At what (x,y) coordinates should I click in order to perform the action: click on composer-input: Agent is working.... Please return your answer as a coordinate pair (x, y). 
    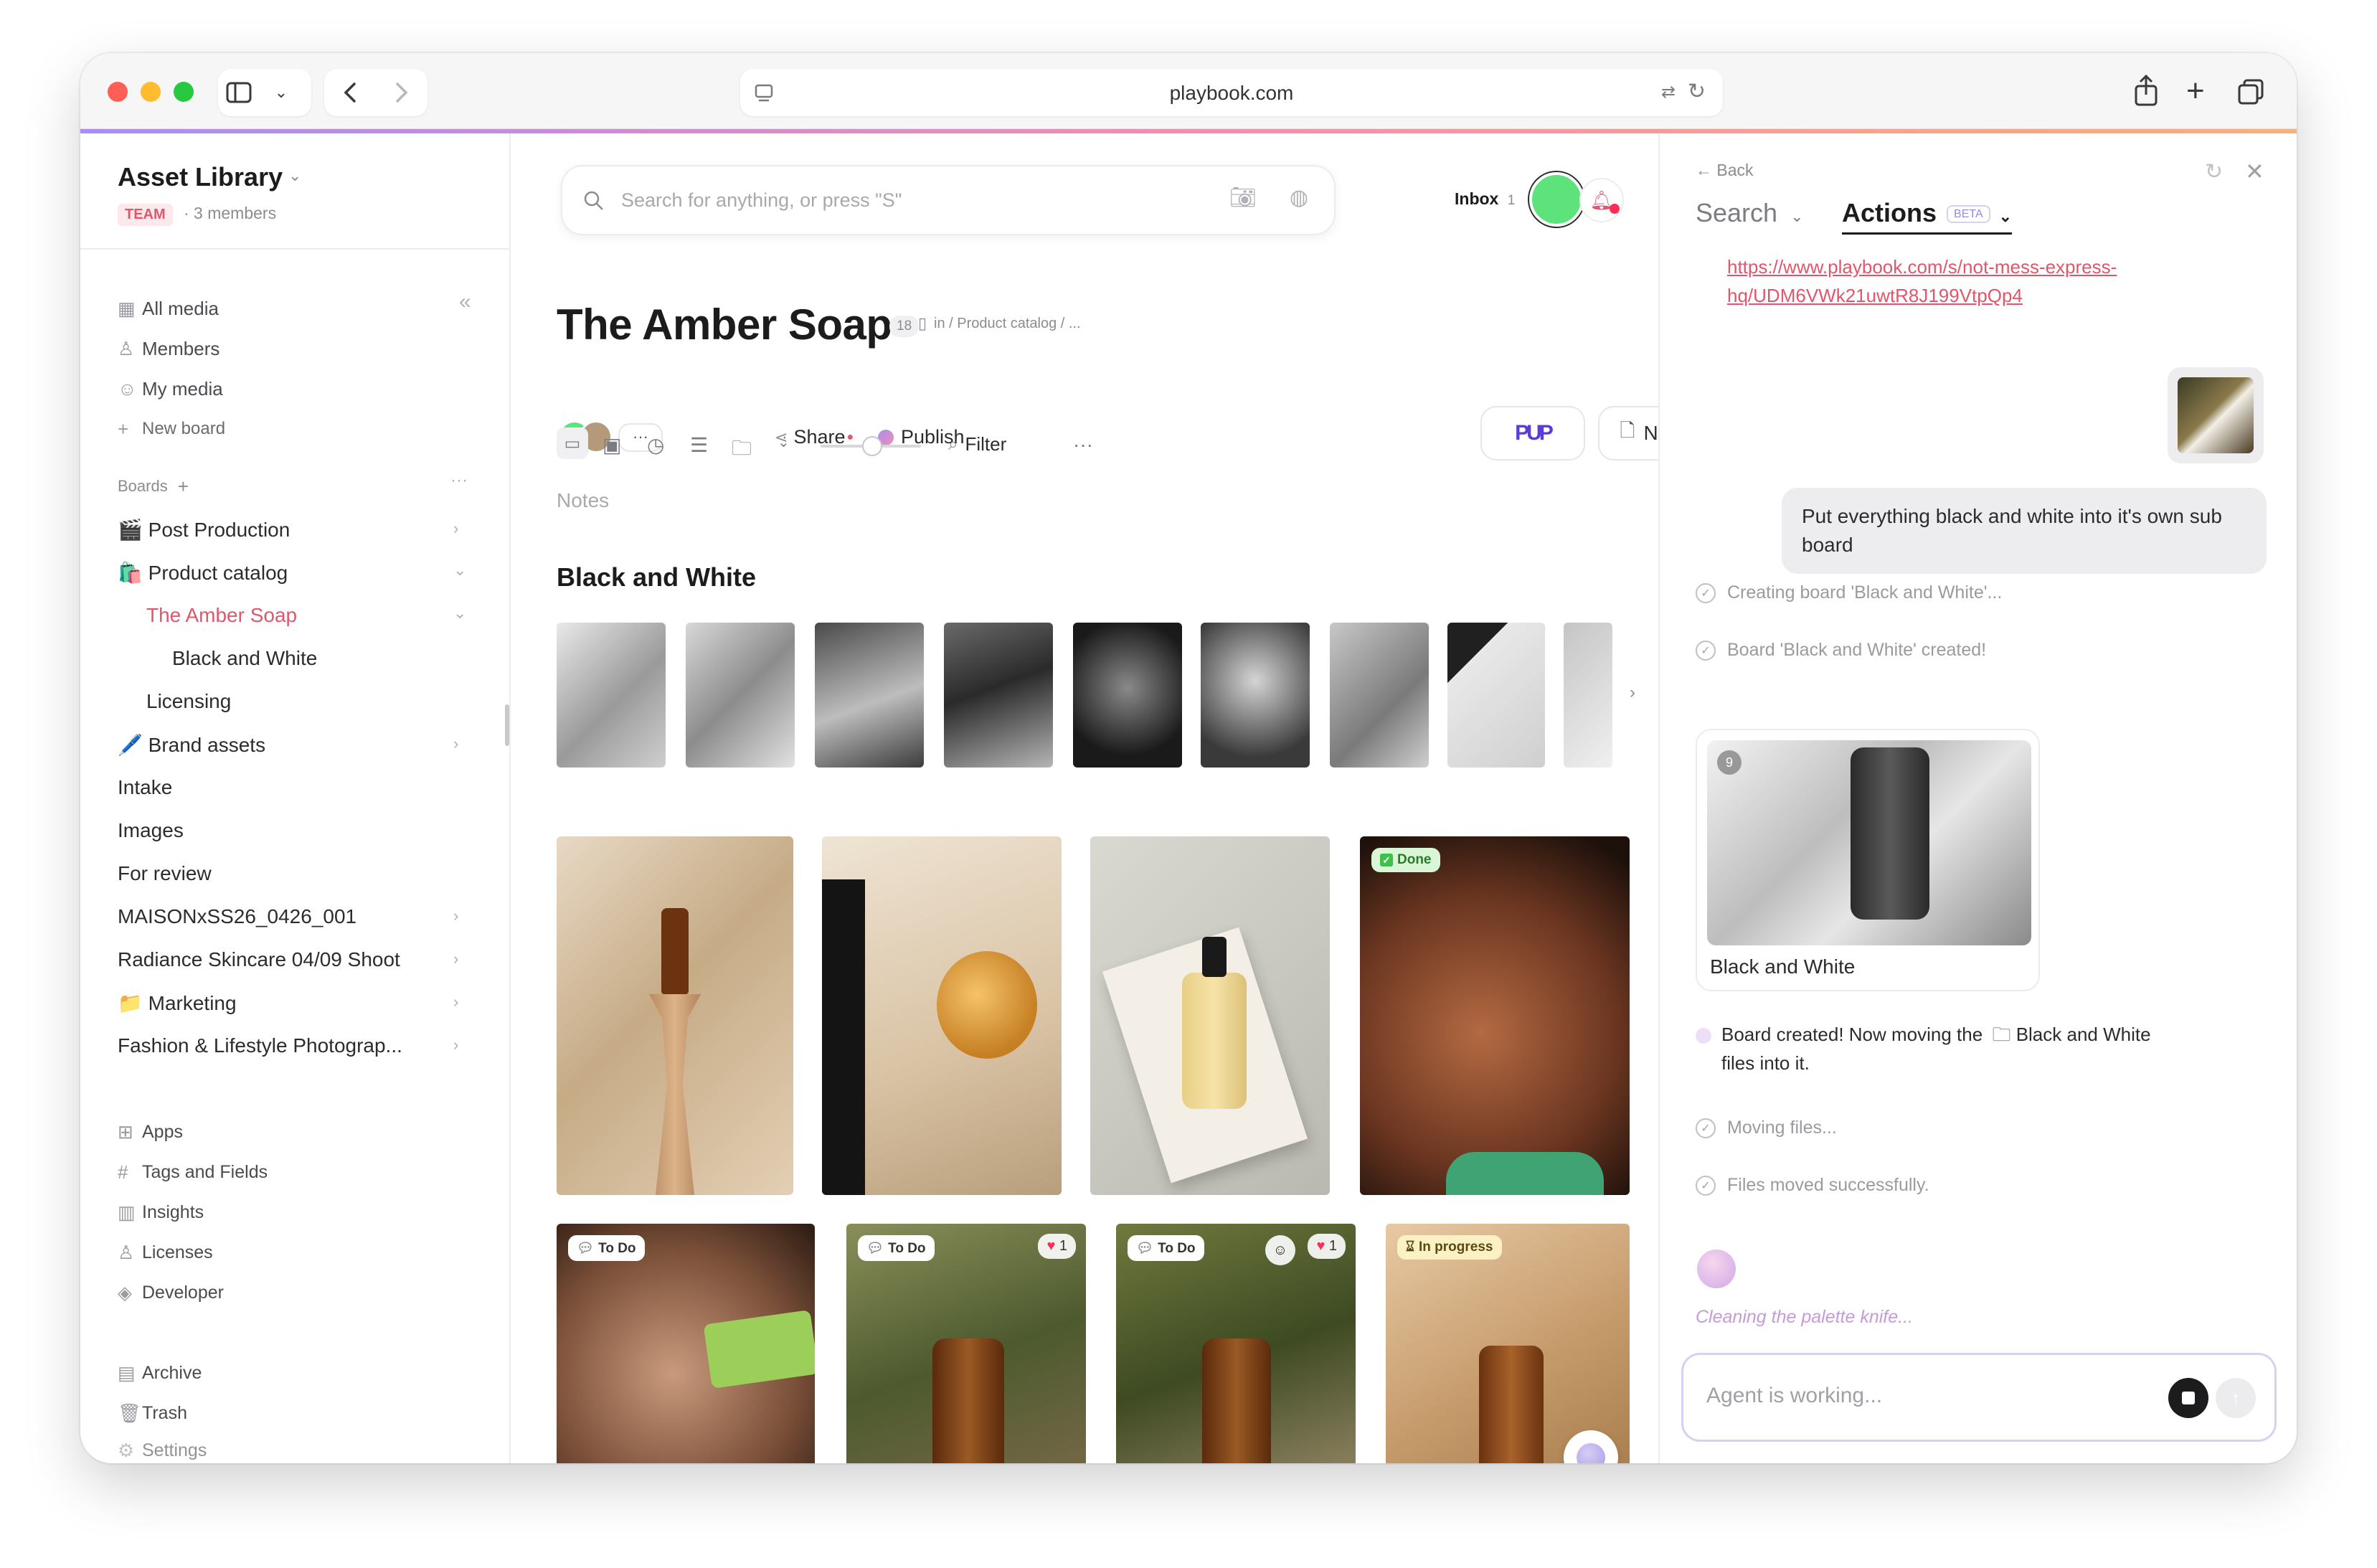
    Looking at the image, I should click on (1794, 1396).